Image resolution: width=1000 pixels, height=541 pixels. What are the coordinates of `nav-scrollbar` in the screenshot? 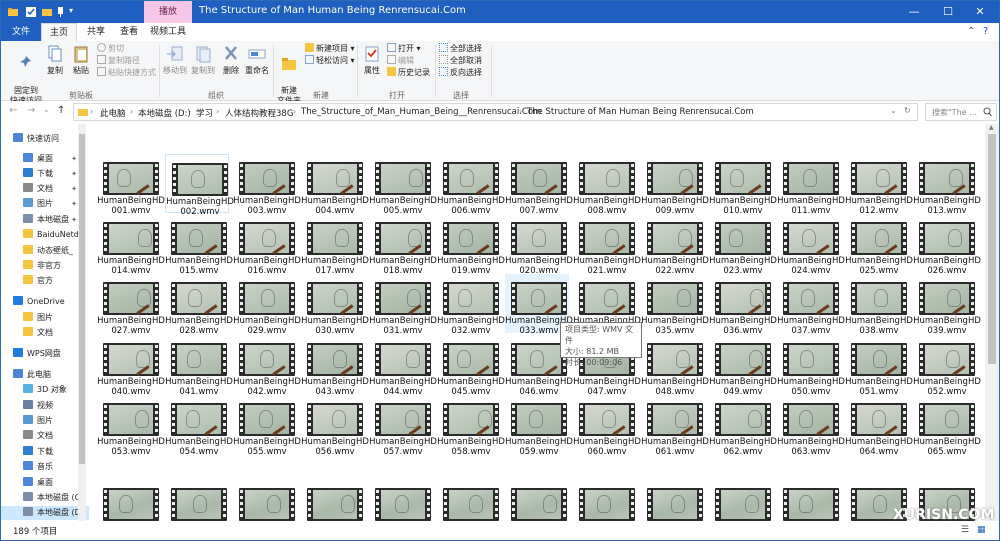 It's located at (82, 322).